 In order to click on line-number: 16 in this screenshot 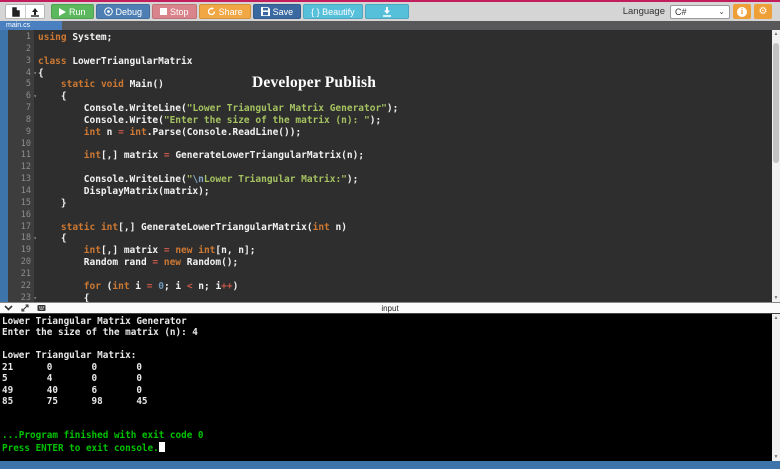, I will do `click(25, 214)`.